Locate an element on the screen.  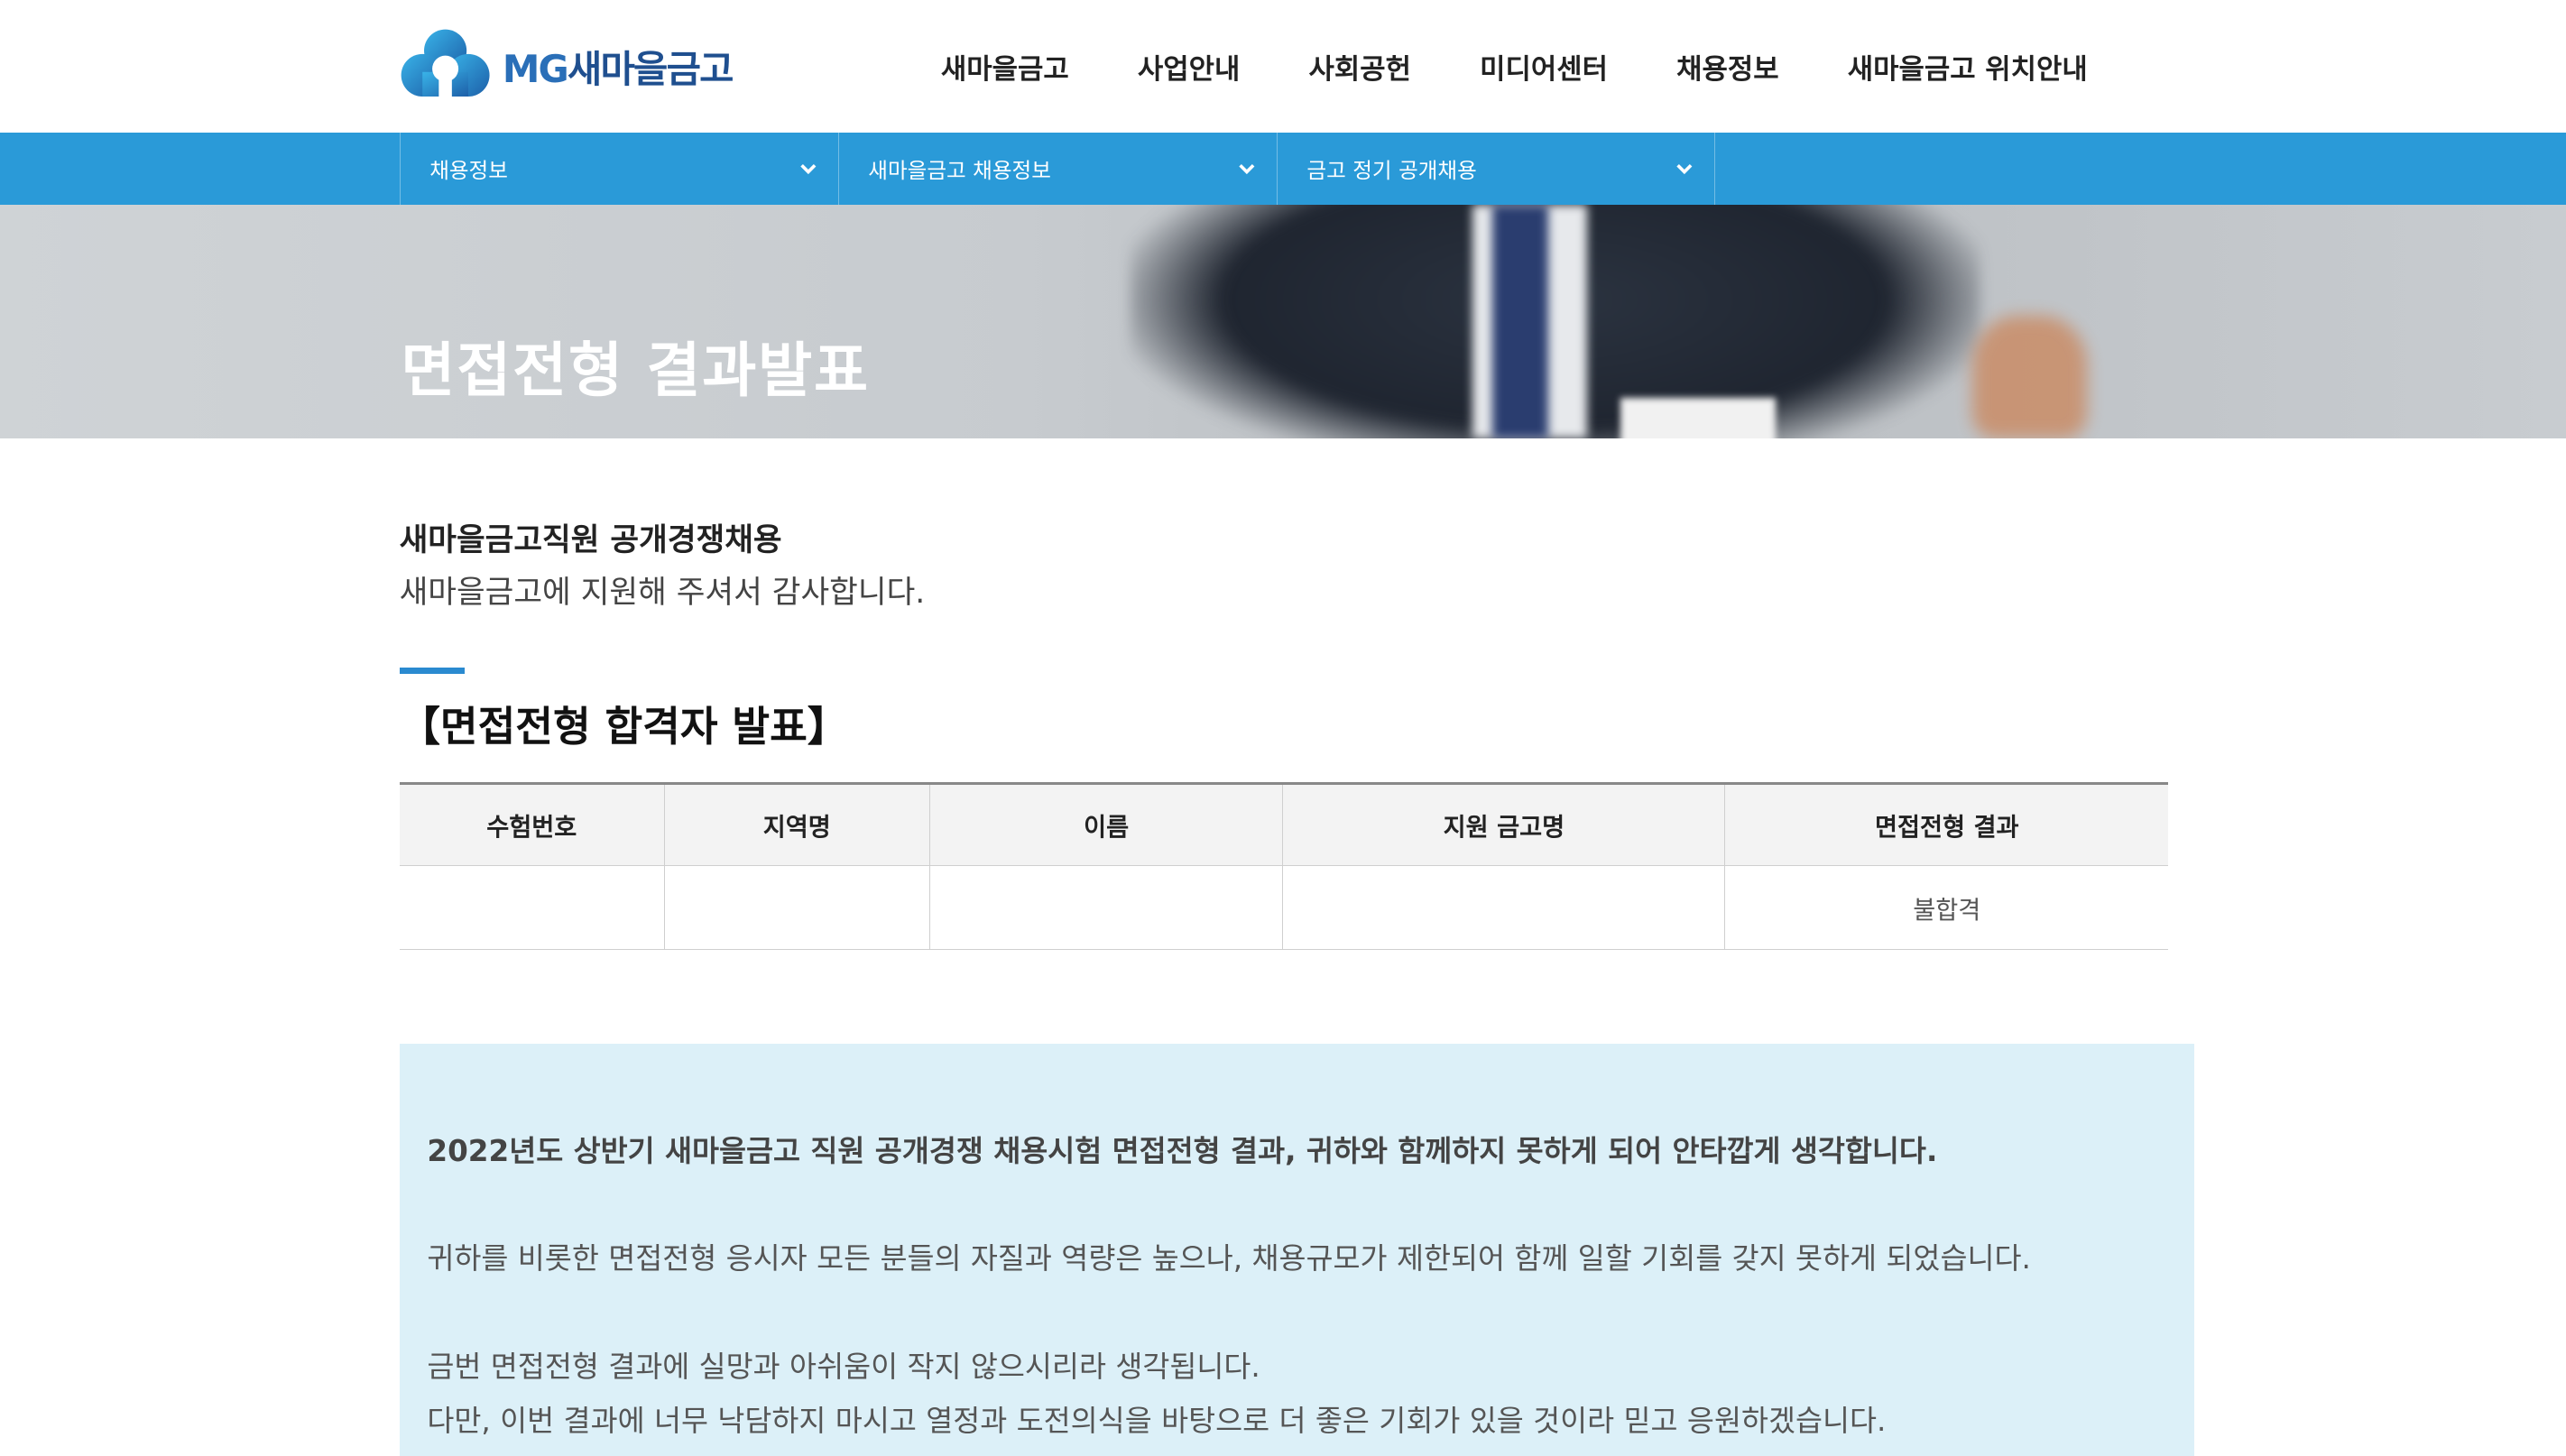
cell-branch is located at coordinates (1503, 908).